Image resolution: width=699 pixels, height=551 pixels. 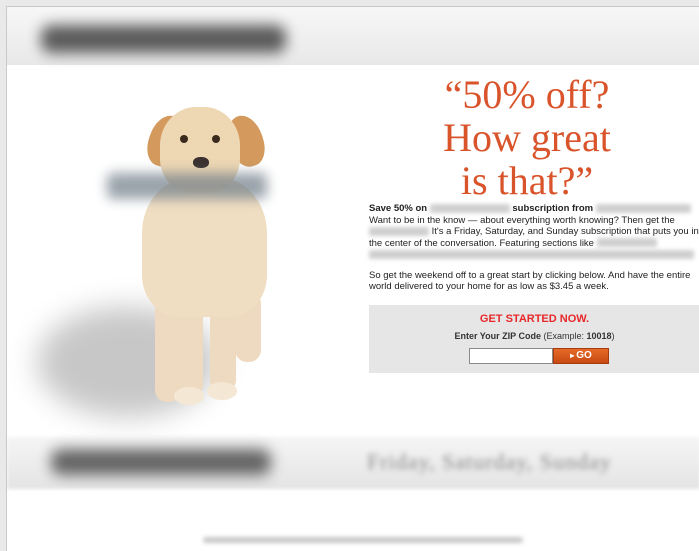 What do you see at coordinates (353, 36) in the screenshot?
I see `masthead` at bounding box center [353, 36].